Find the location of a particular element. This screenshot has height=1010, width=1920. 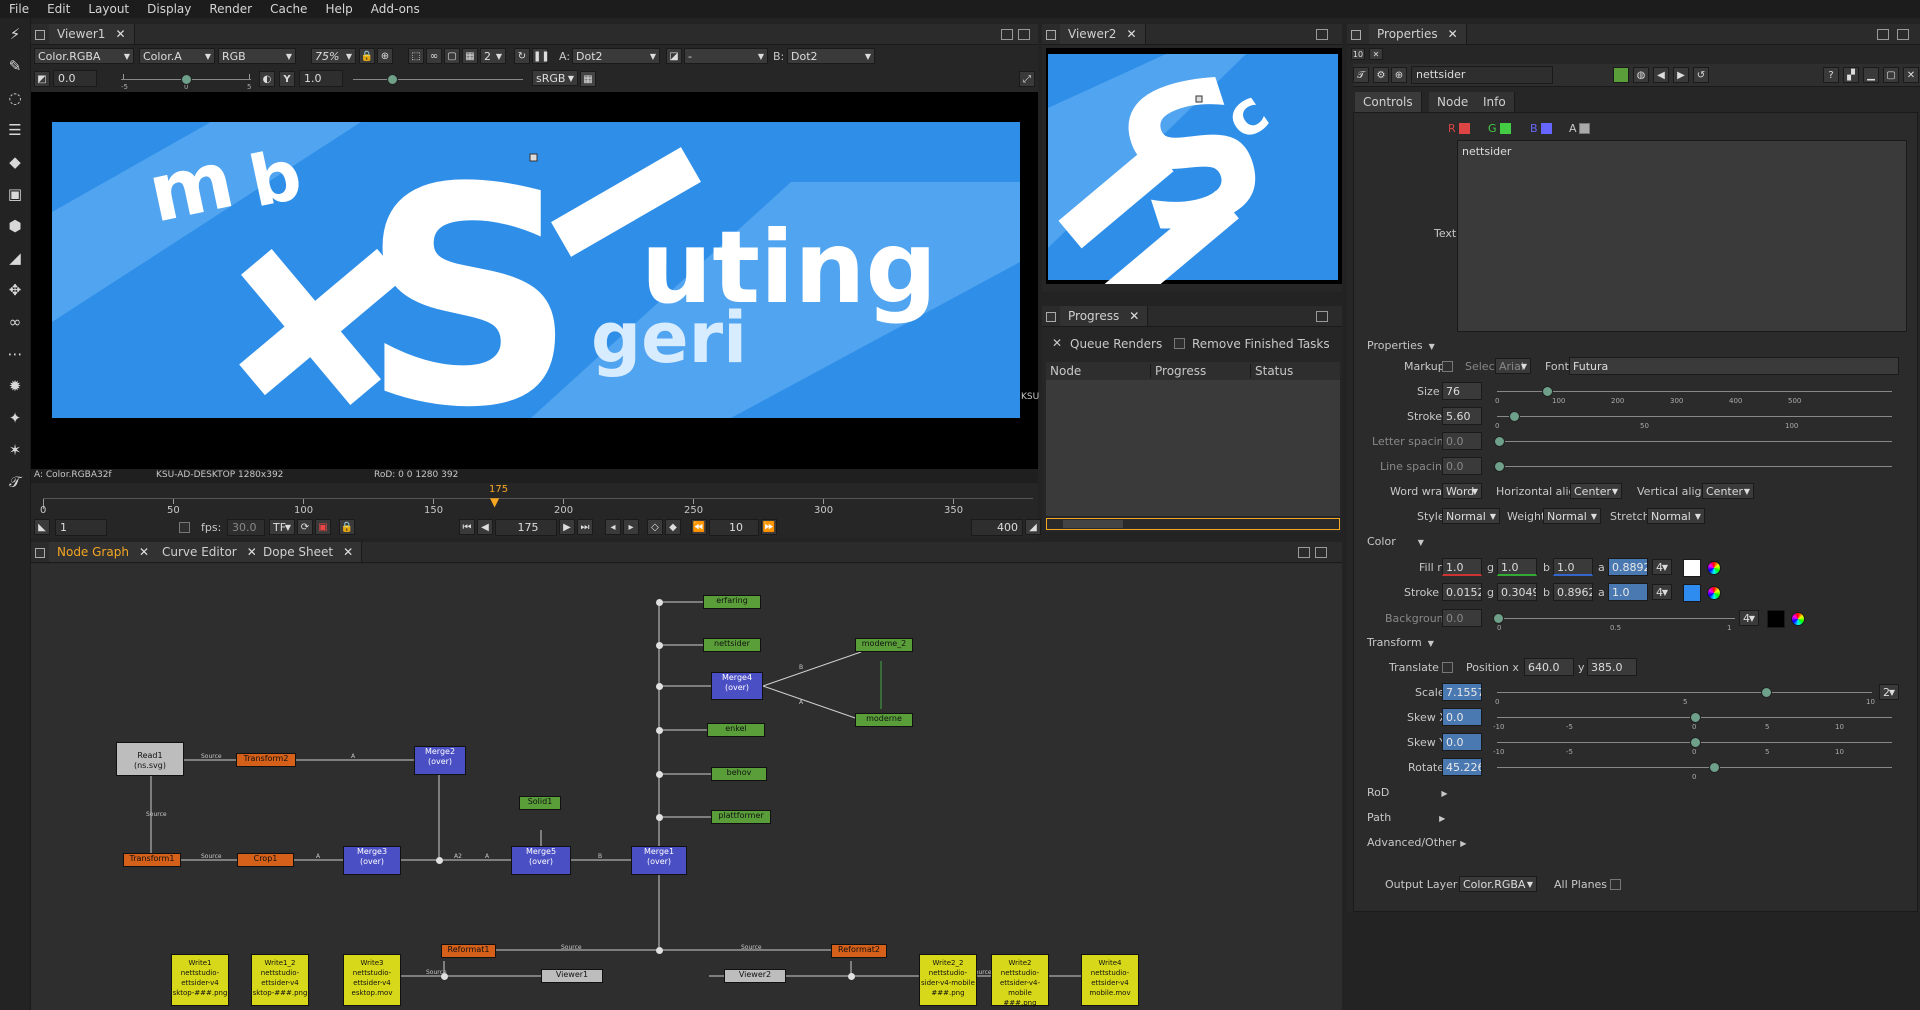

node-reformat1: Reformat1 is located at coordinates (468, 951).